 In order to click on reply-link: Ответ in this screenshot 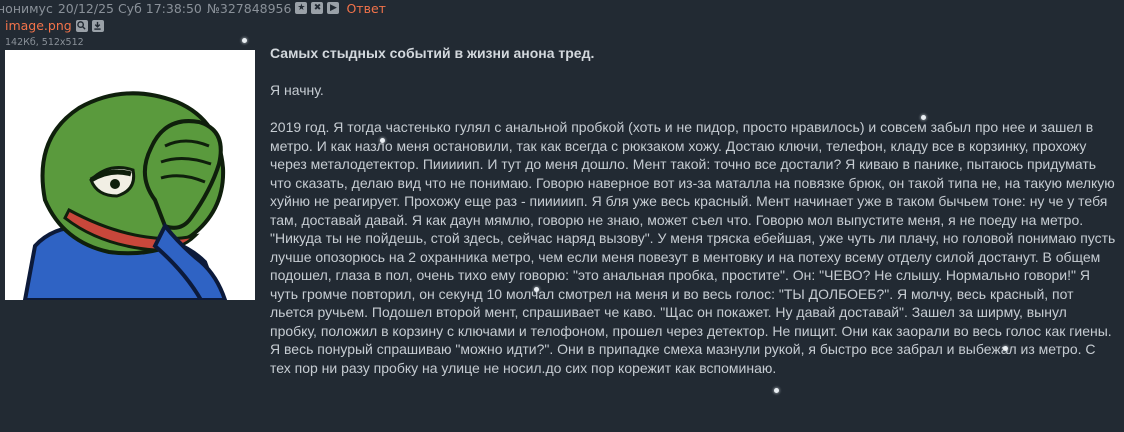, I will do `click(365, 8)`.